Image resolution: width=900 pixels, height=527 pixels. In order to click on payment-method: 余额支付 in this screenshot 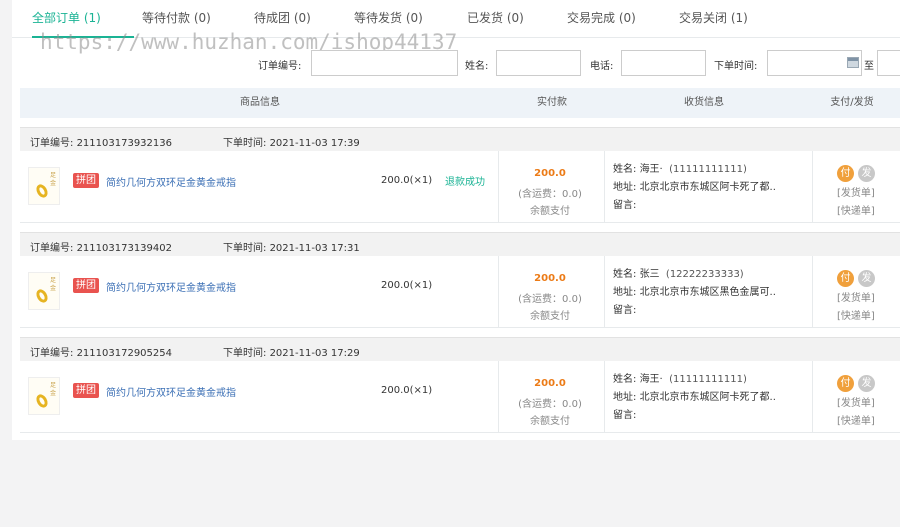, I will do `click(550, 316)`.